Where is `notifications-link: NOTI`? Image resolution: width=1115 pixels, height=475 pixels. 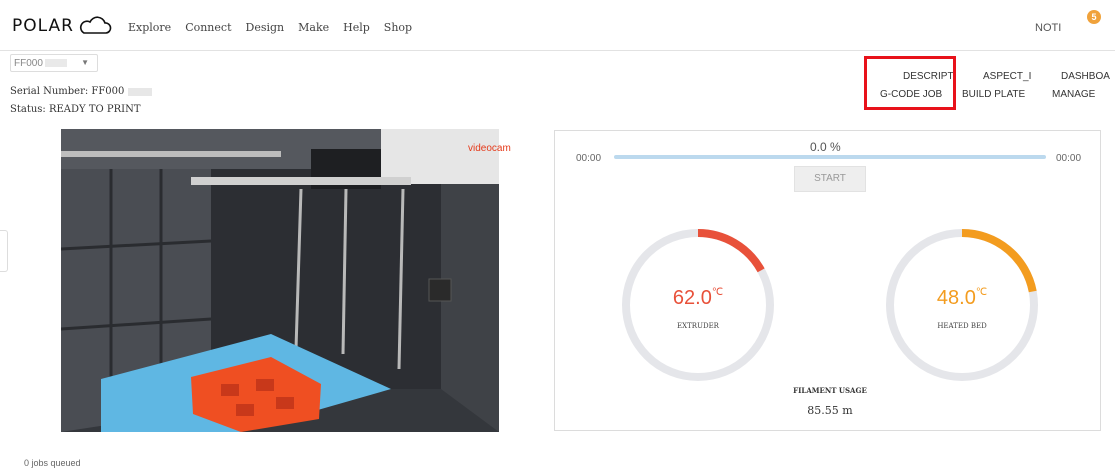 notifications-link: NOTI is located at coordinates (1048, 28).